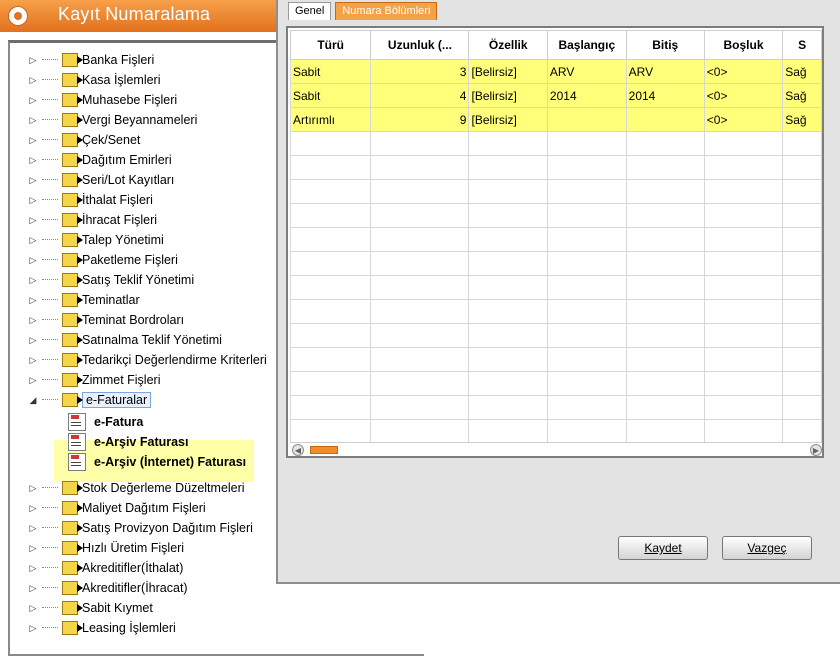 The width and height of the screenshot is (840, 658). I want to click on tree-item-banka-fisleri: ▷ Banka Fişleri, so click(148, 60).